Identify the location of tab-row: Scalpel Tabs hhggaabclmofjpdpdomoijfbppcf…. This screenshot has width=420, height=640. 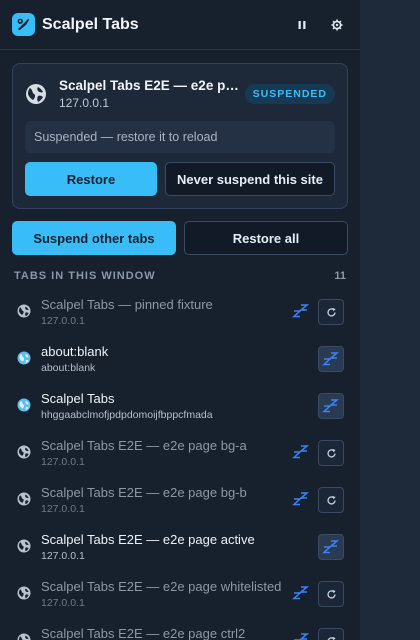
(180, 405).